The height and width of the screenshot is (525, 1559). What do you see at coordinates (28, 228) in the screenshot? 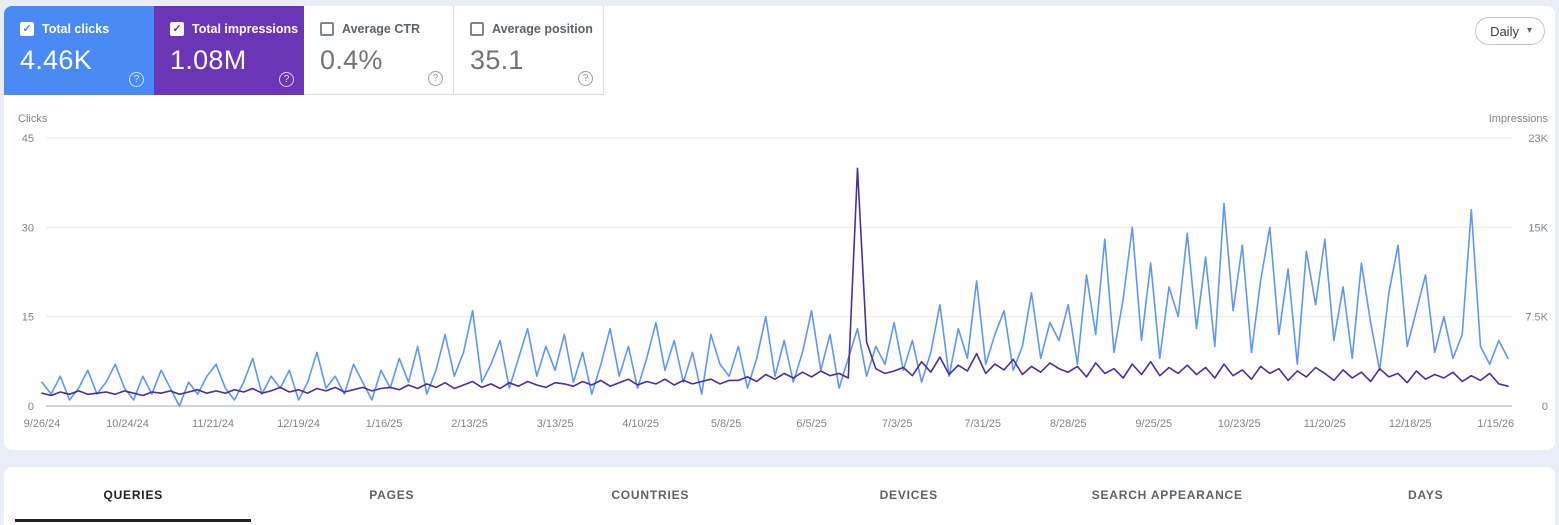
I see `svg-text: 30` at bounding box center [28, 228].